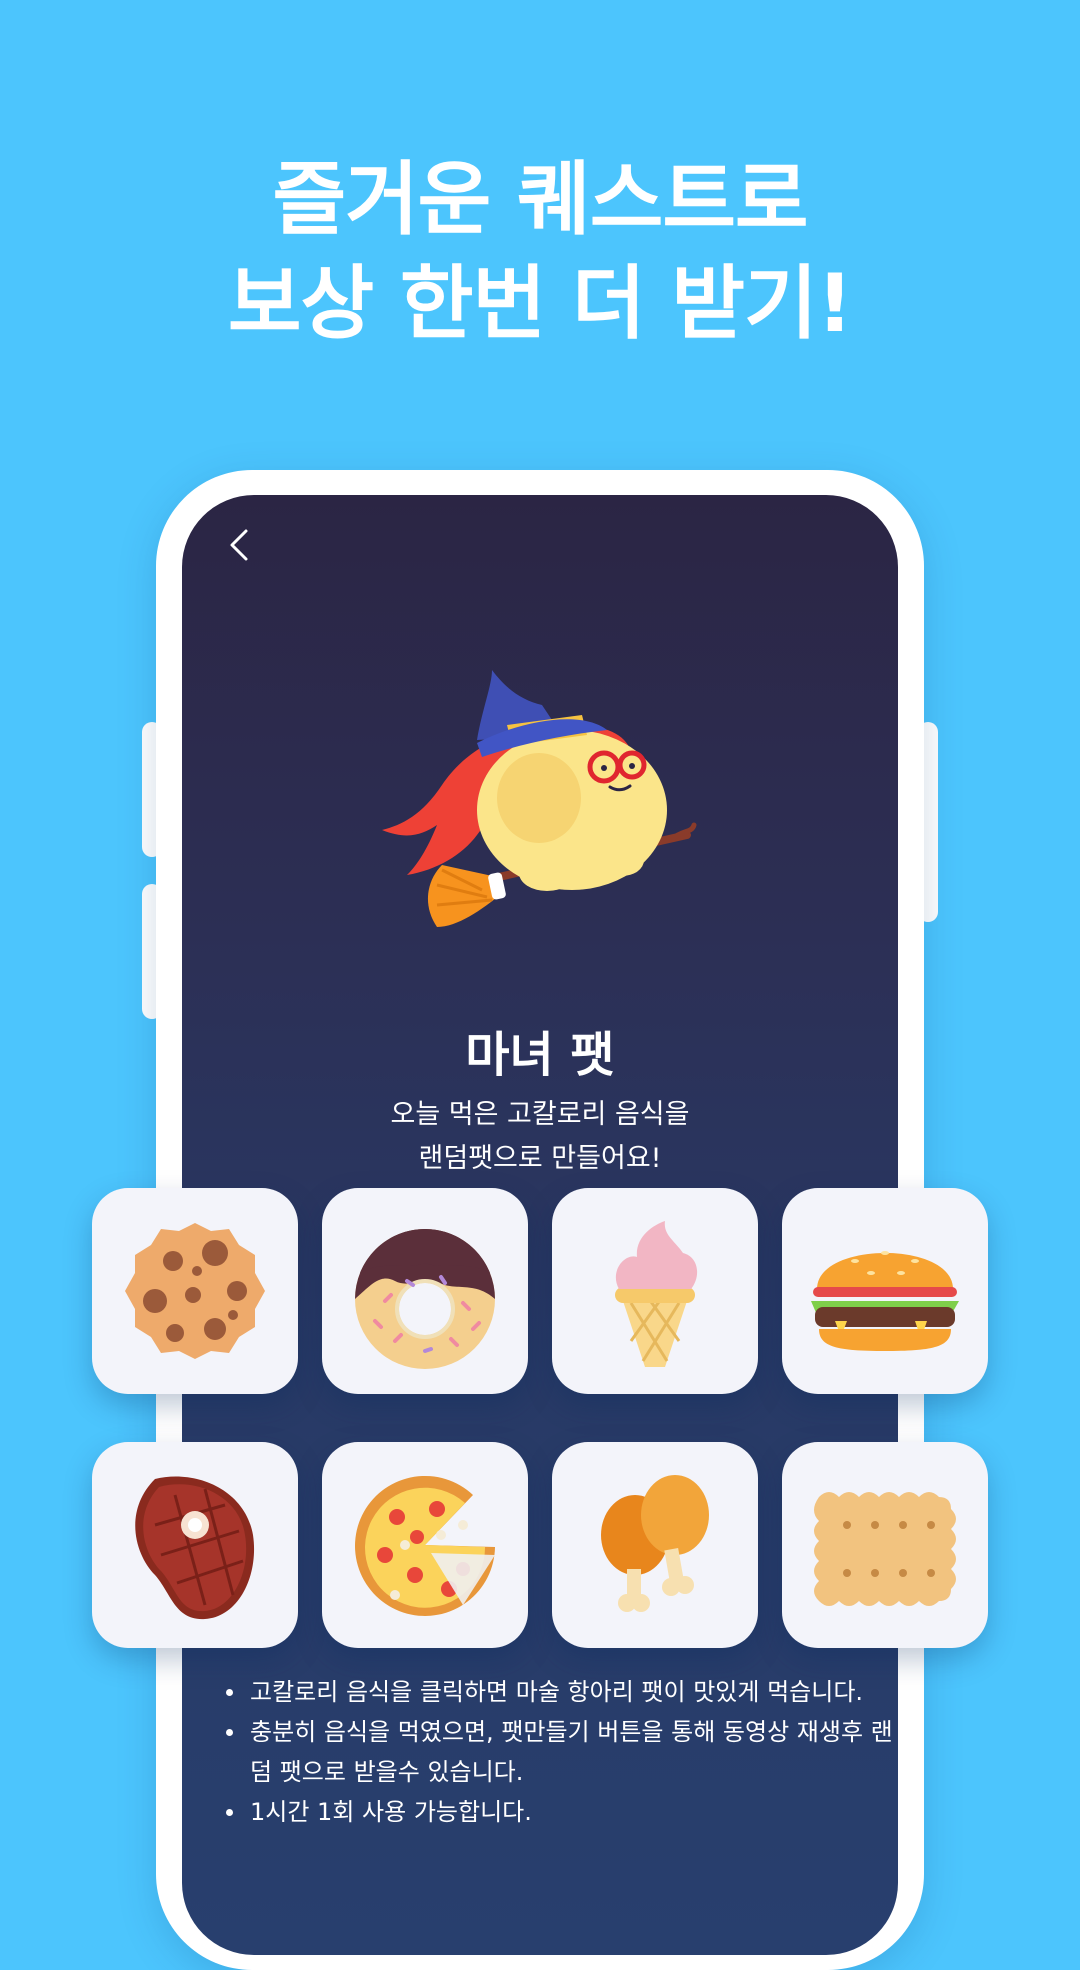 Image resolution: width=1080 pixels, height=1970 pixels. What do you see at coordinates (195, 1548) in the screenshot?
I see `steak-icon` at bounding box center [195, 1548].